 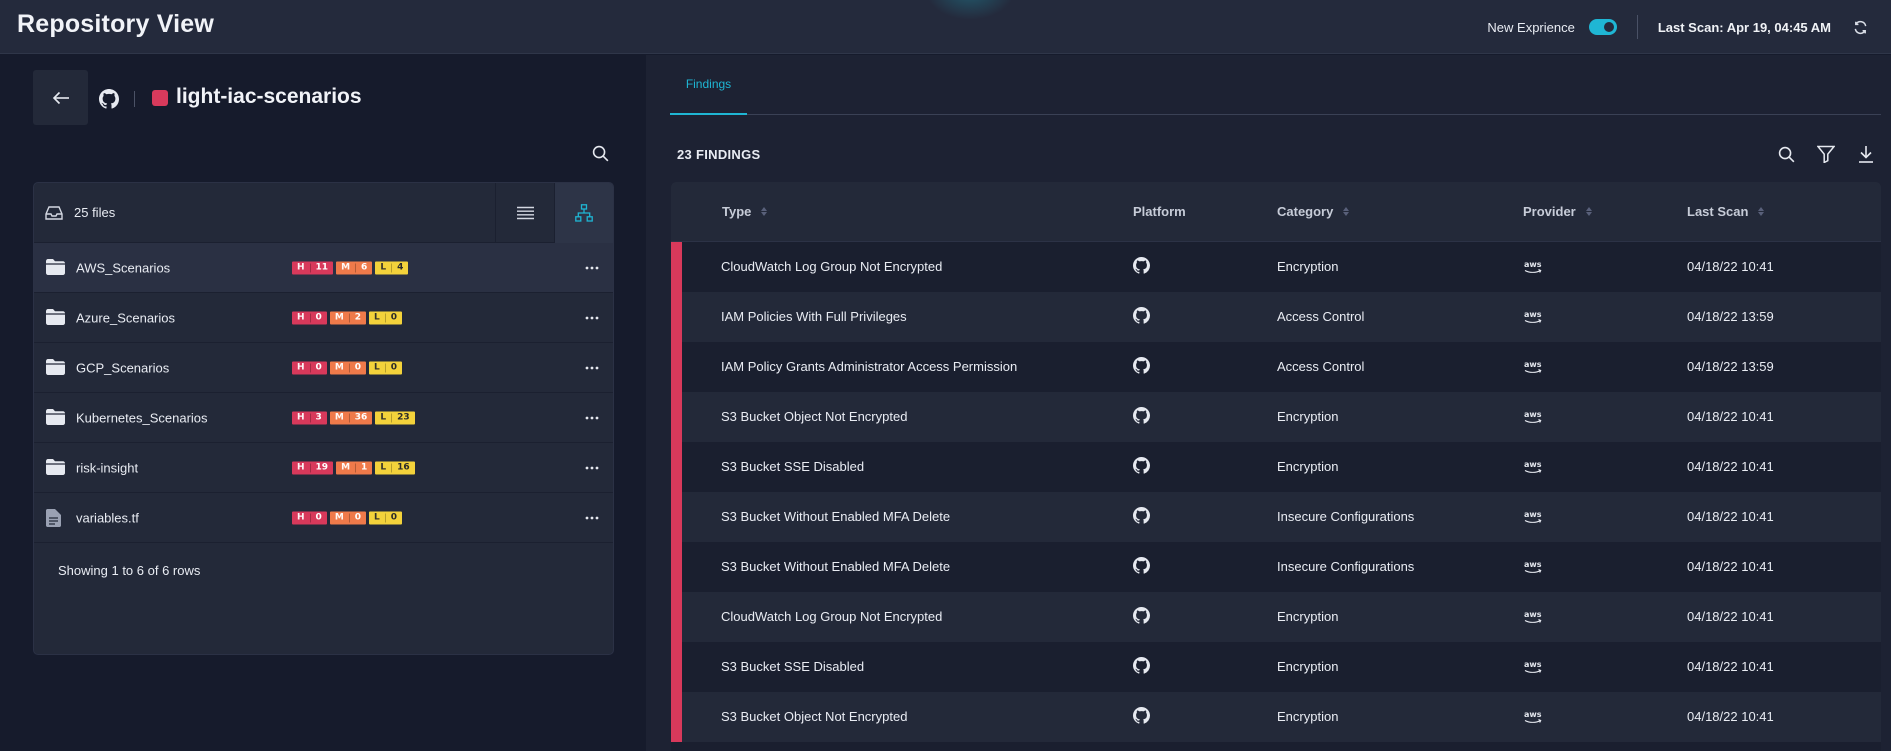 What do you see at coordinates (1730, 716) in the screenshot?
I see `finding-last-scan: 04/18/22 10:41` at bounding box center [1730, 716].